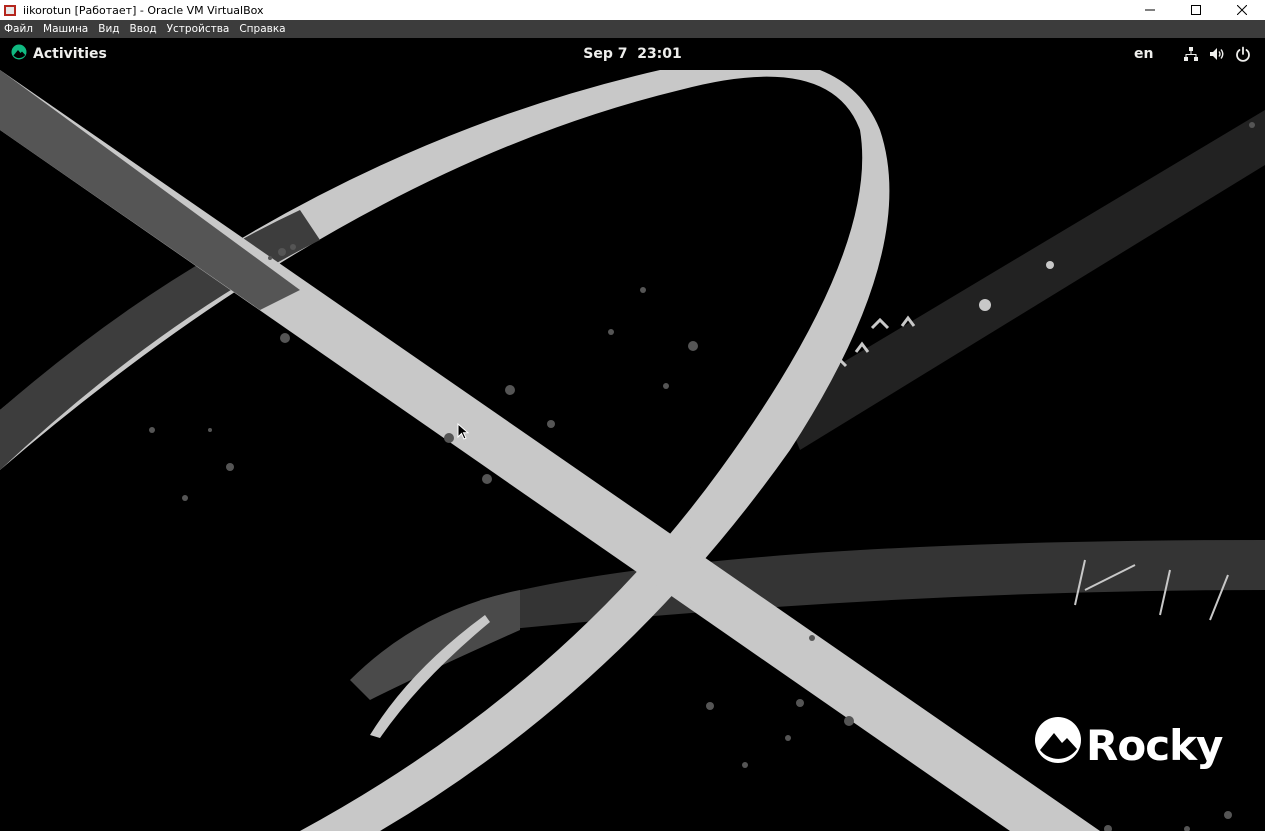 The image size is (1265, 831). What do you see at coordinates (1154, 745) in the screenshot?
I see `rocky-logo-text: Rocky` at bounding box center [1154, 745].